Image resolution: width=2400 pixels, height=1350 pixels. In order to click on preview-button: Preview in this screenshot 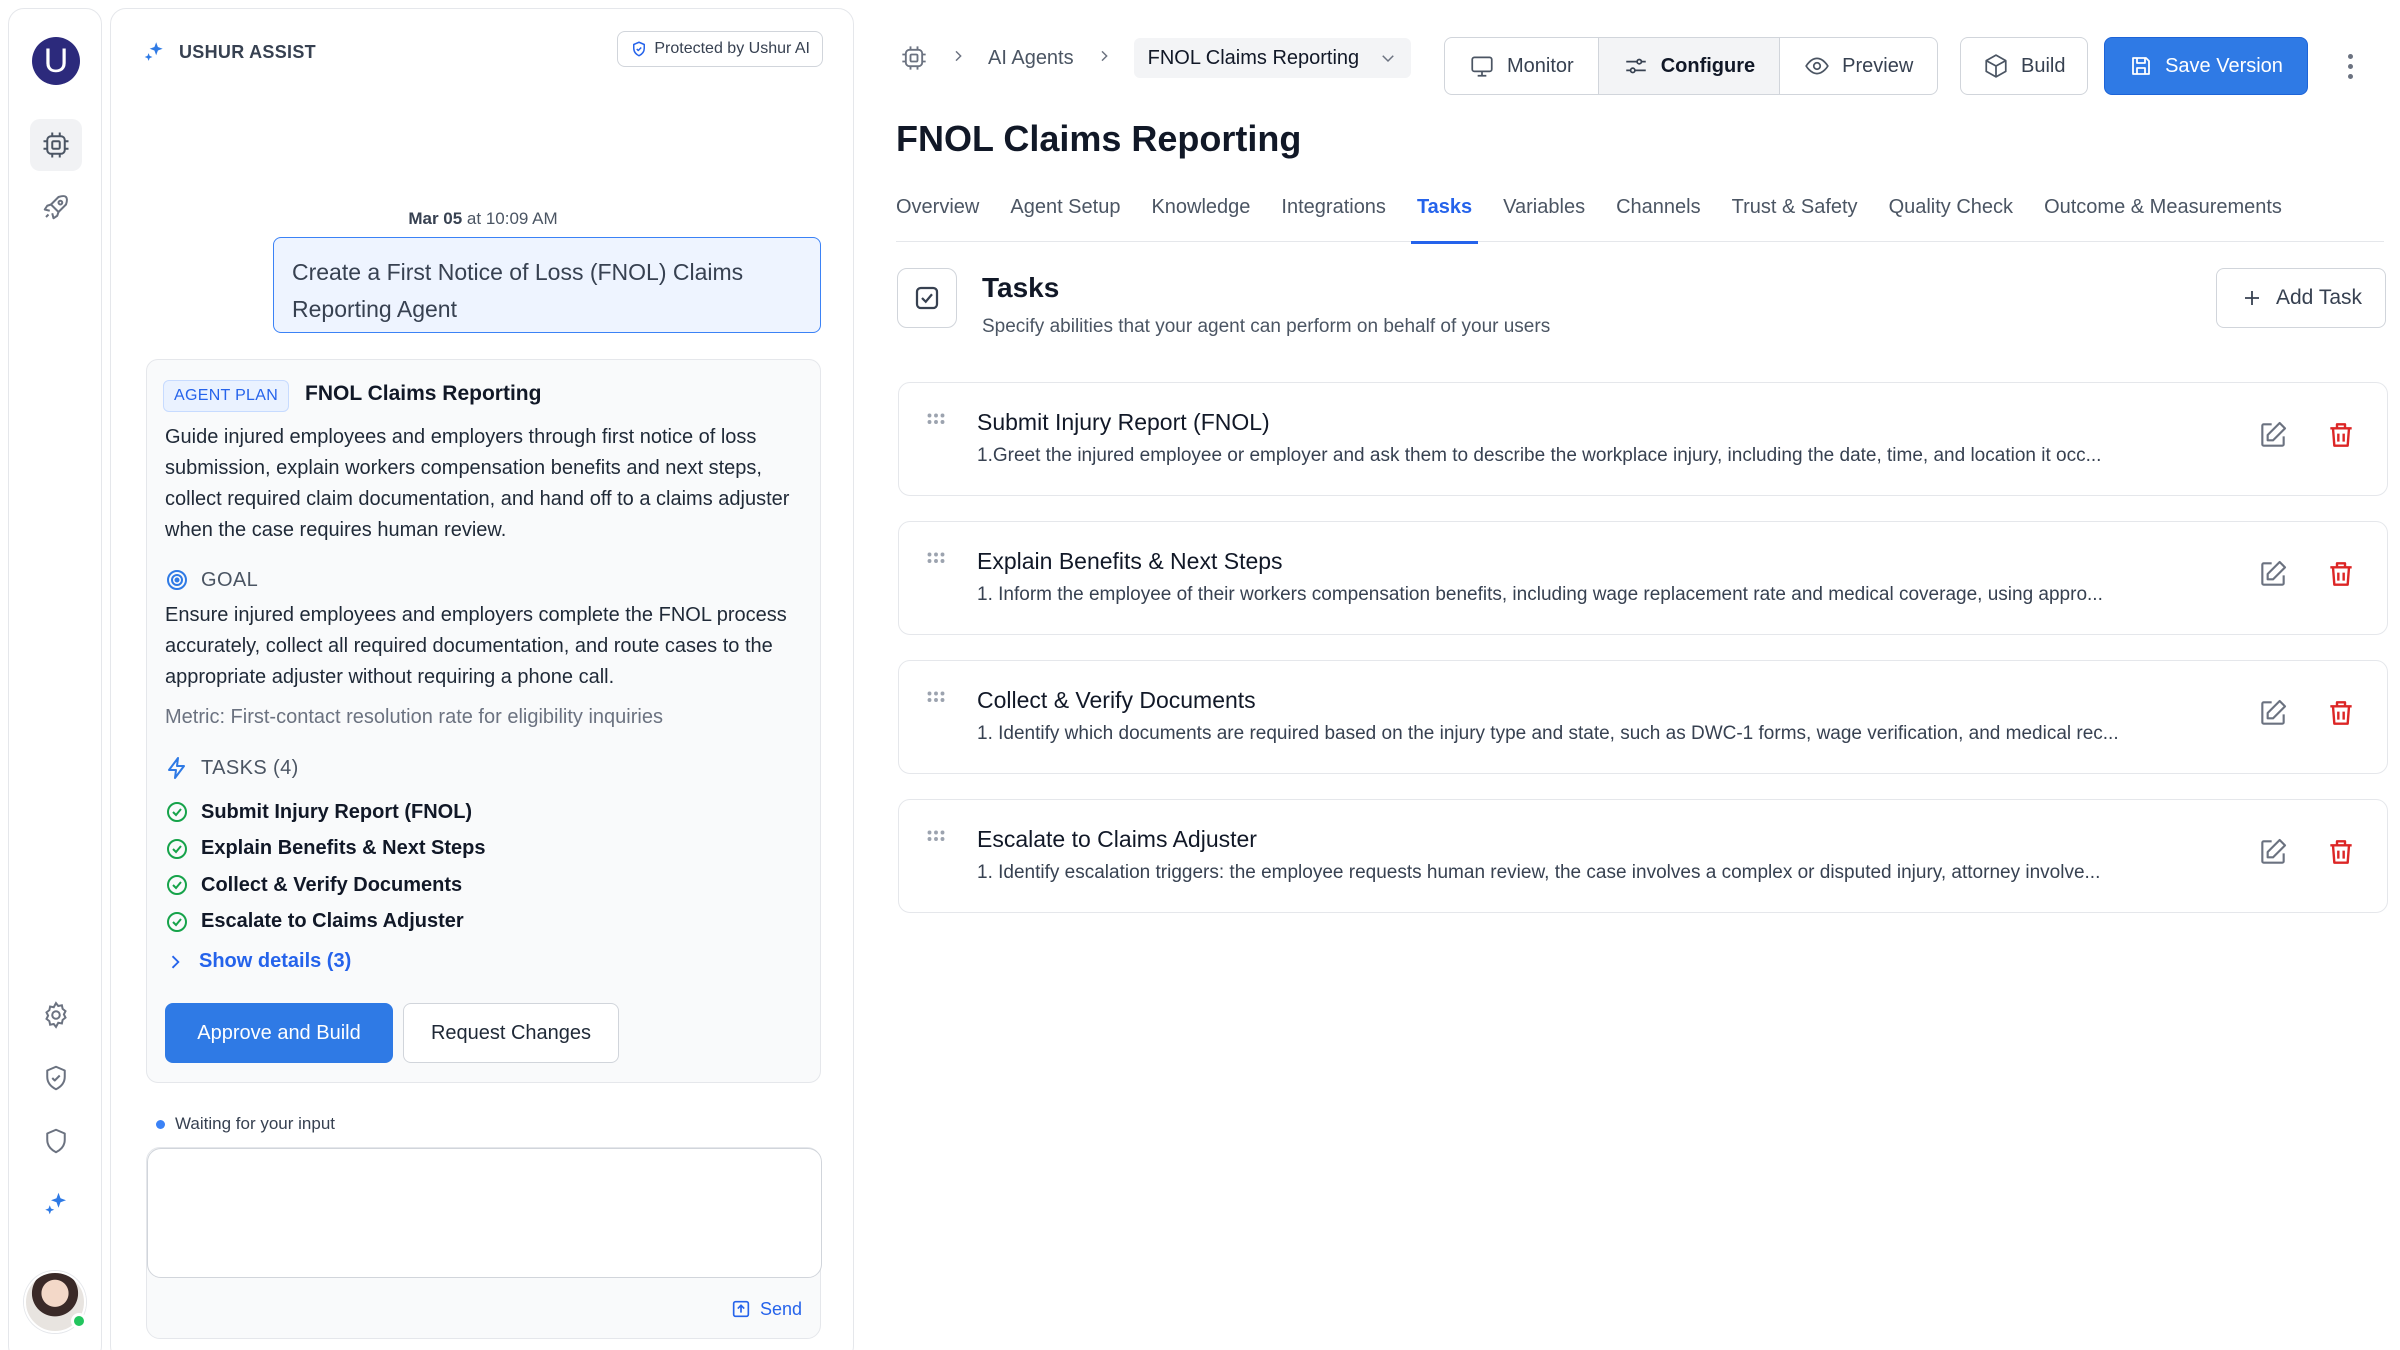, I will do `click(1858, 66)`.